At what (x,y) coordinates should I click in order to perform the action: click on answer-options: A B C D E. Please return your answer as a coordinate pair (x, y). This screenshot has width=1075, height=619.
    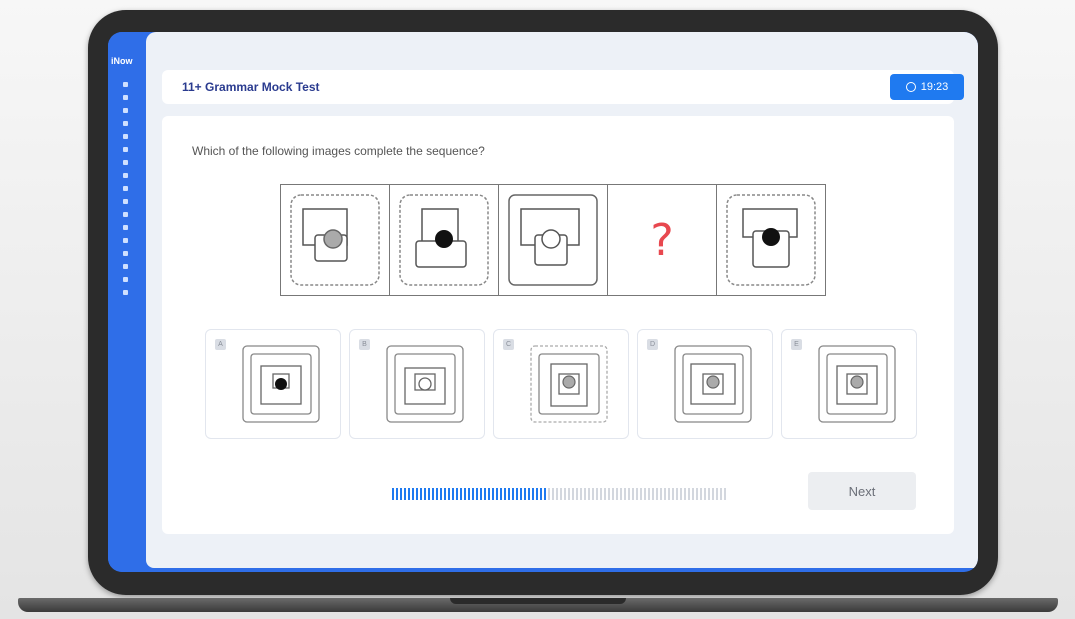
    Looking at the image, I should click on (561, 384).